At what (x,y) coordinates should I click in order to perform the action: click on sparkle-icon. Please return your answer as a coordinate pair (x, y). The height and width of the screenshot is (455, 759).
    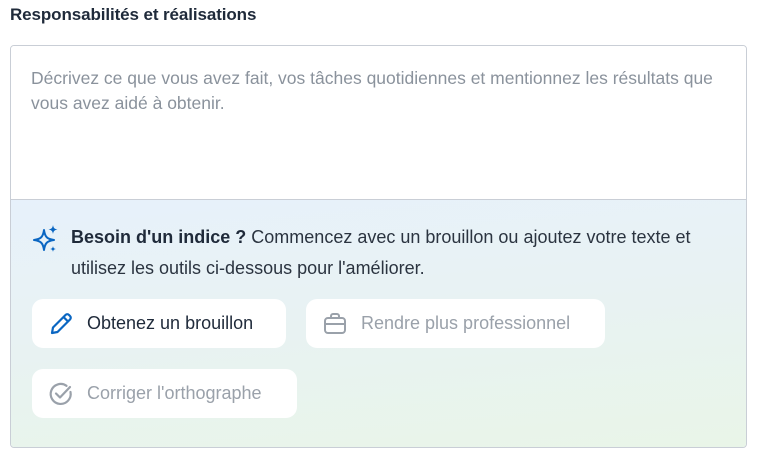
    Looking at the image, I should click on (45, 238).